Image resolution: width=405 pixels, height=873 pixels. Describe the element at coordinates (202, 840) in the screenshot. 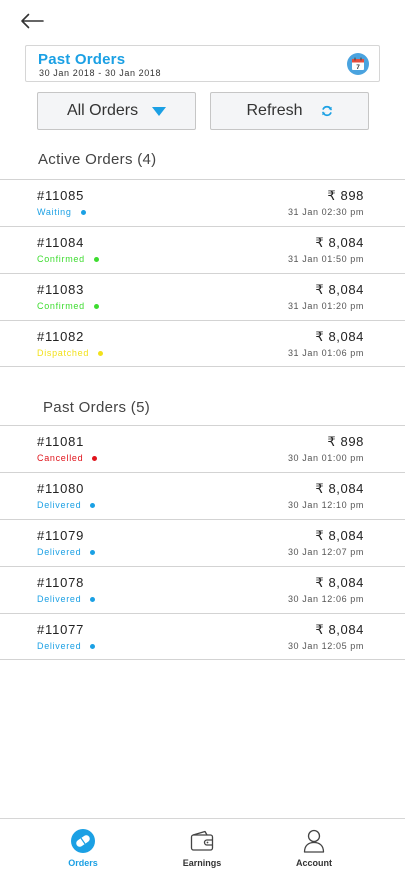

I see `wallet-icon` at that location.